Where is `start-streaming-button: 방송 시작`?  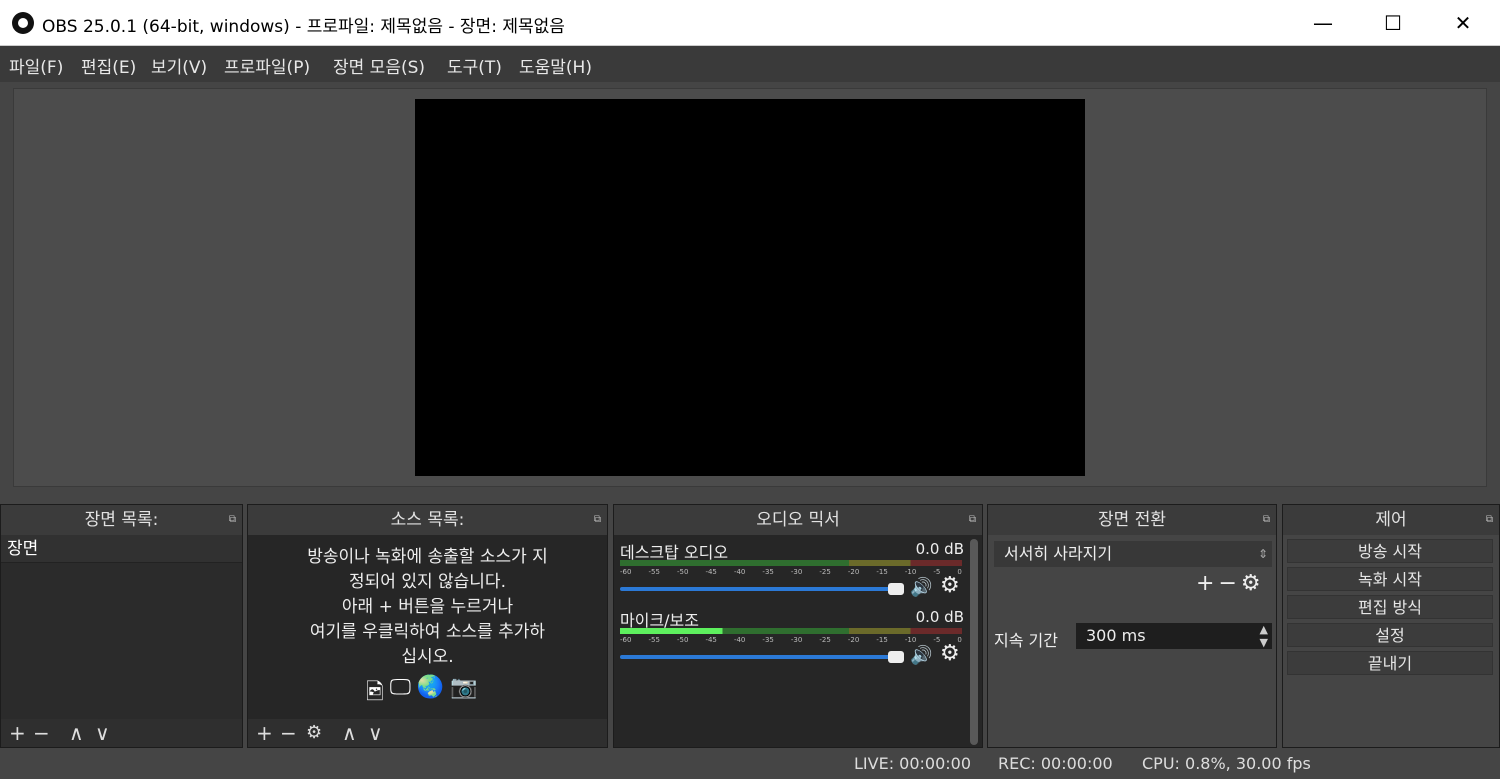 start-streaming-button: 방송 시작 is located at coordinates (1390, 551).